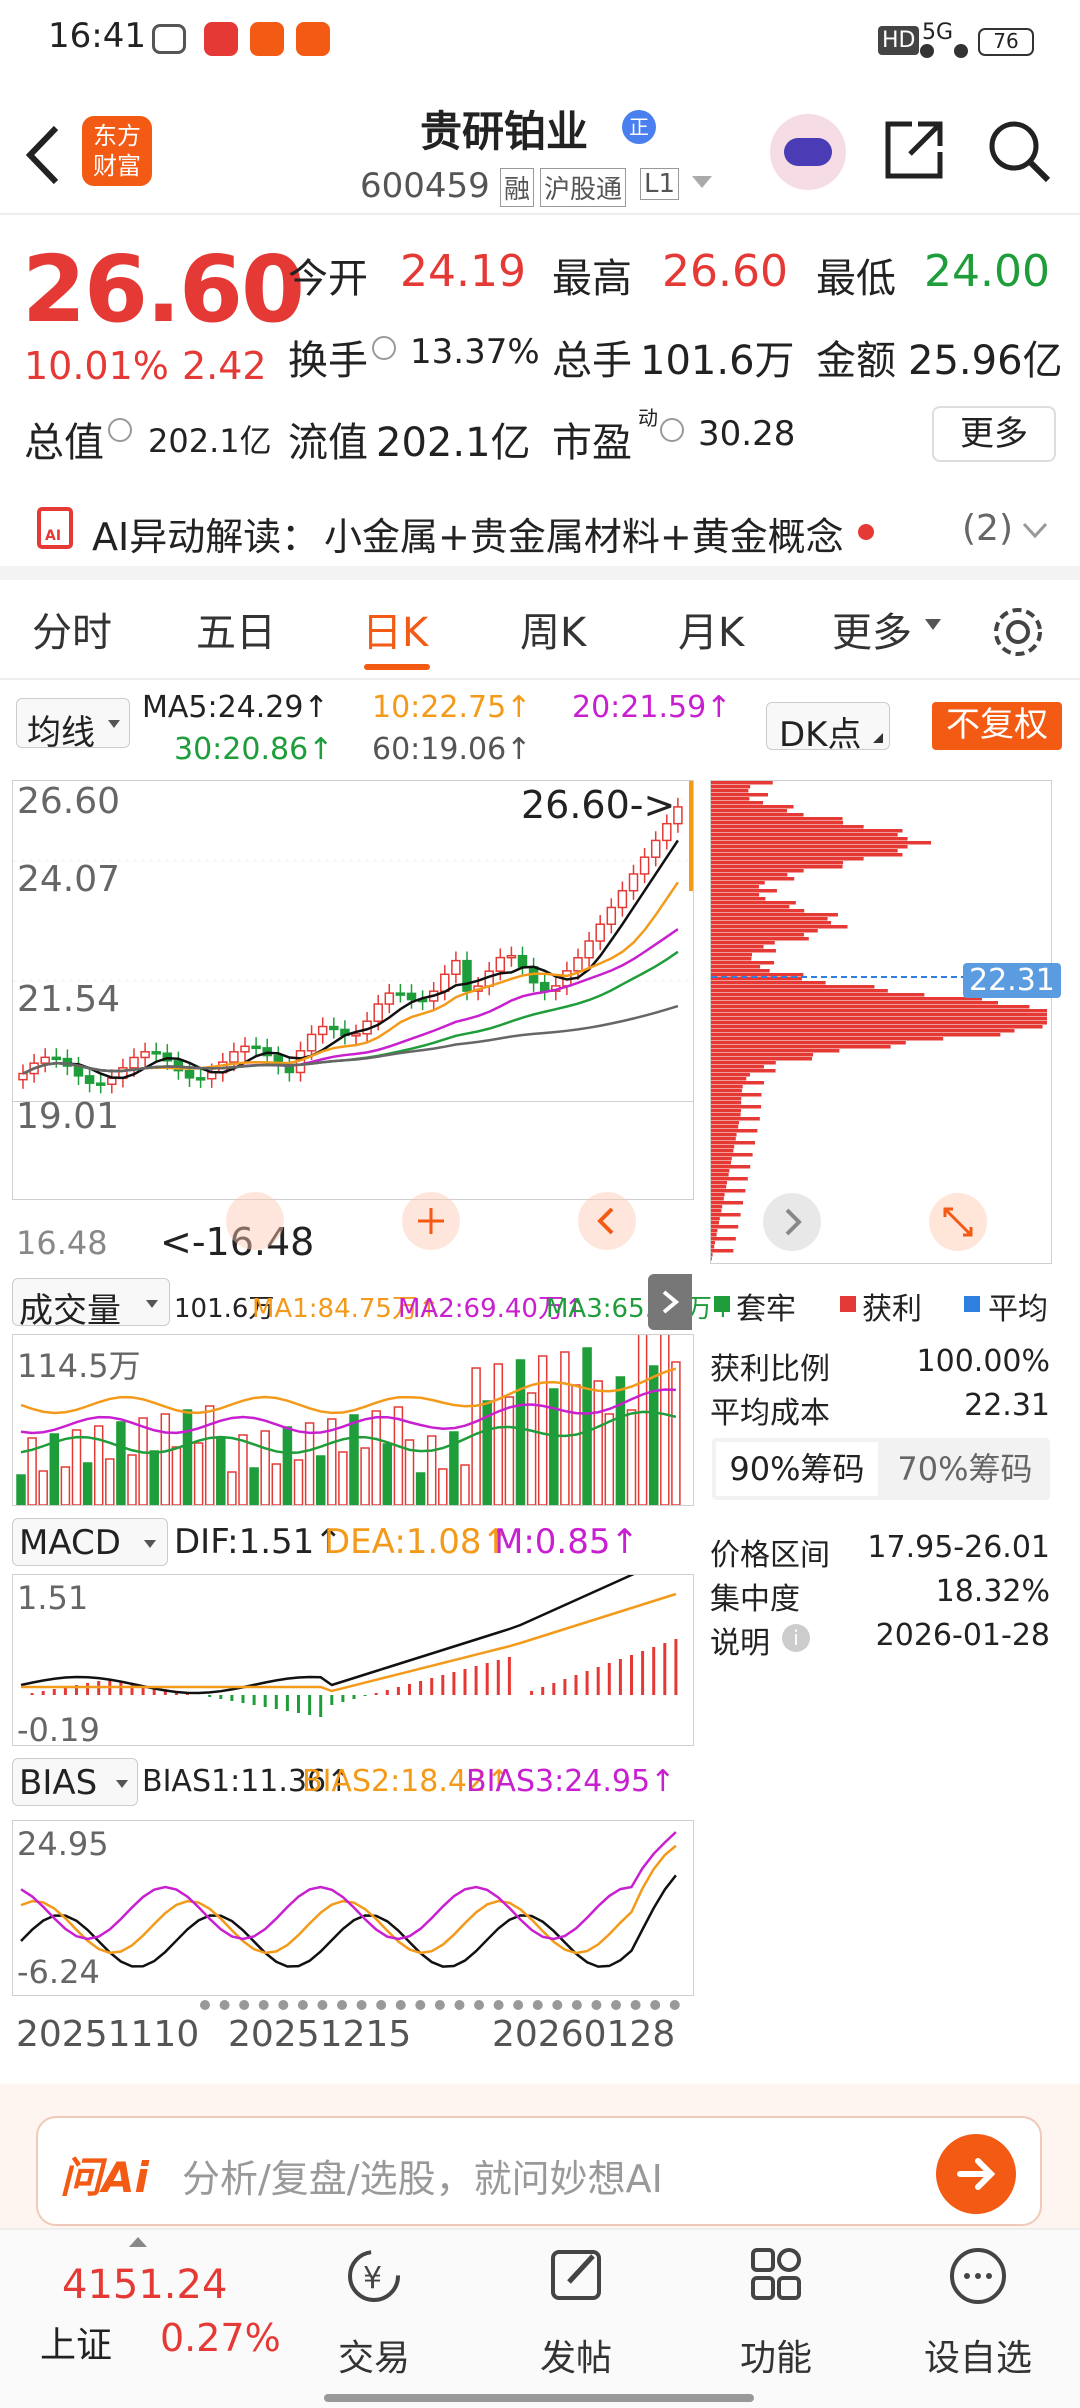 Image resolution: width=1080 pixels, height=2408 pixels. I want to click on tab-more: 更多, so click(872, 629).